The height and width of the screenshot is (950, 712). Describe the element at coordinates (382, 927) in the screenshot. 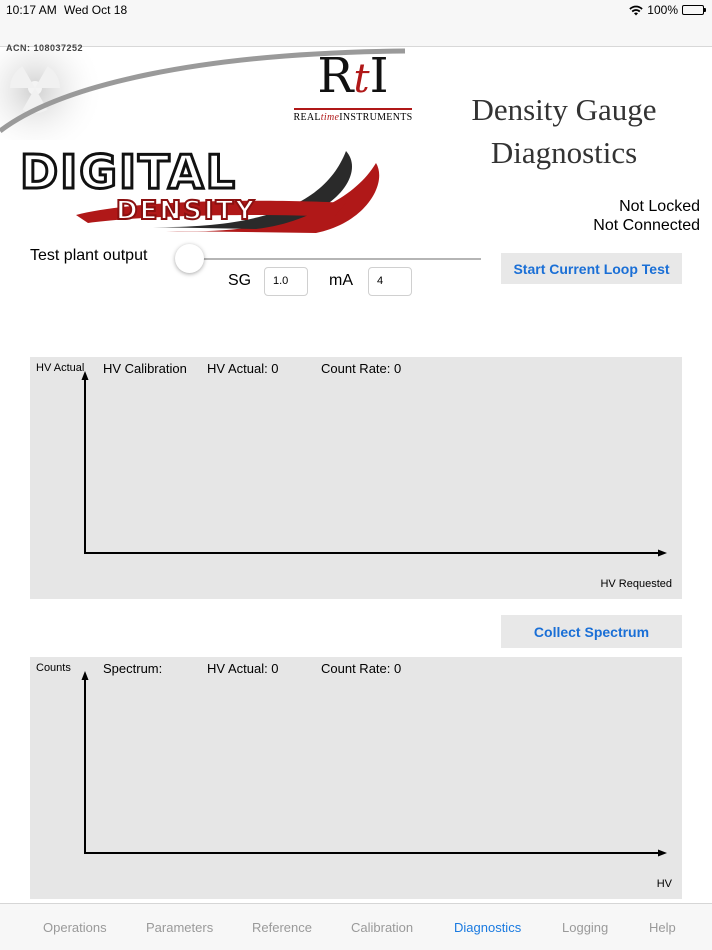

I see `tab-calibration: Calibration` at that location.